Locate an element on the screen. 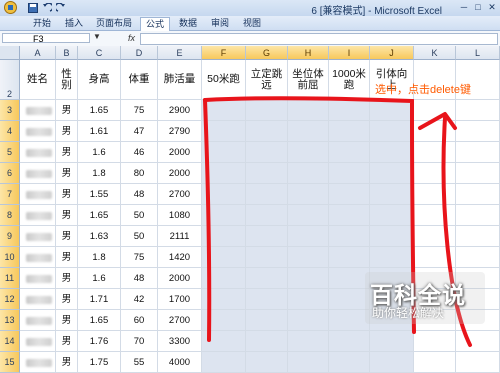 The width and height of the screenshot is (500, 373). cell-g12 is located at coordinates (267, 299).